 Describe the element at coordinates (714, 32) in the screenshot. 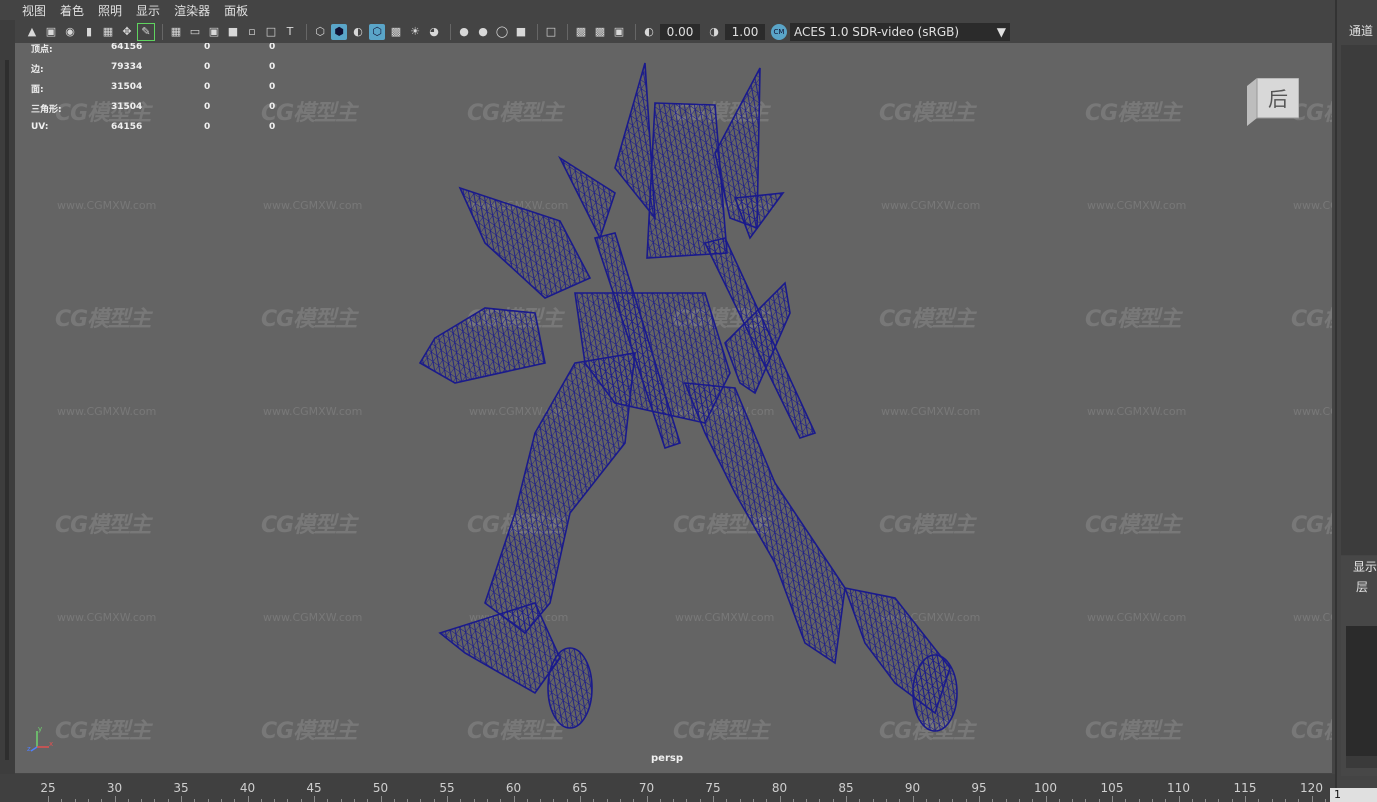

I see `gamma-icon: ◑` at that location.